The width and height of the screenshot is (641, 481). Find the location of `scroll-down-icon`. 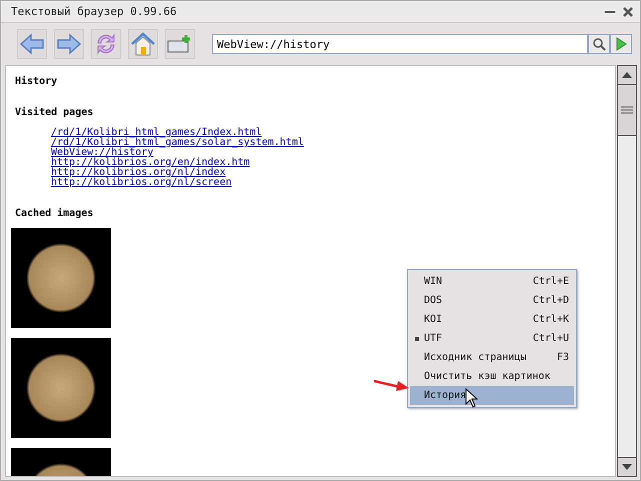

scroll-down-icon is located at coordinates (627, 467).